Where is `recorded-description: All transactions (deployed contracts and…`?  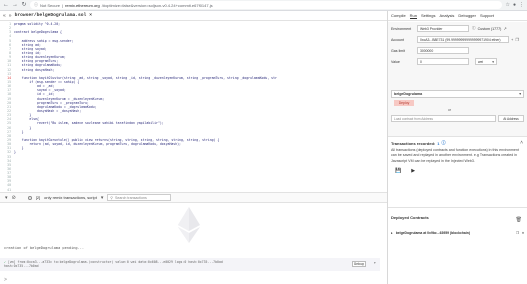 recorded-description: All transactions (deployed contracts and… is located at coordinates (455, 155).